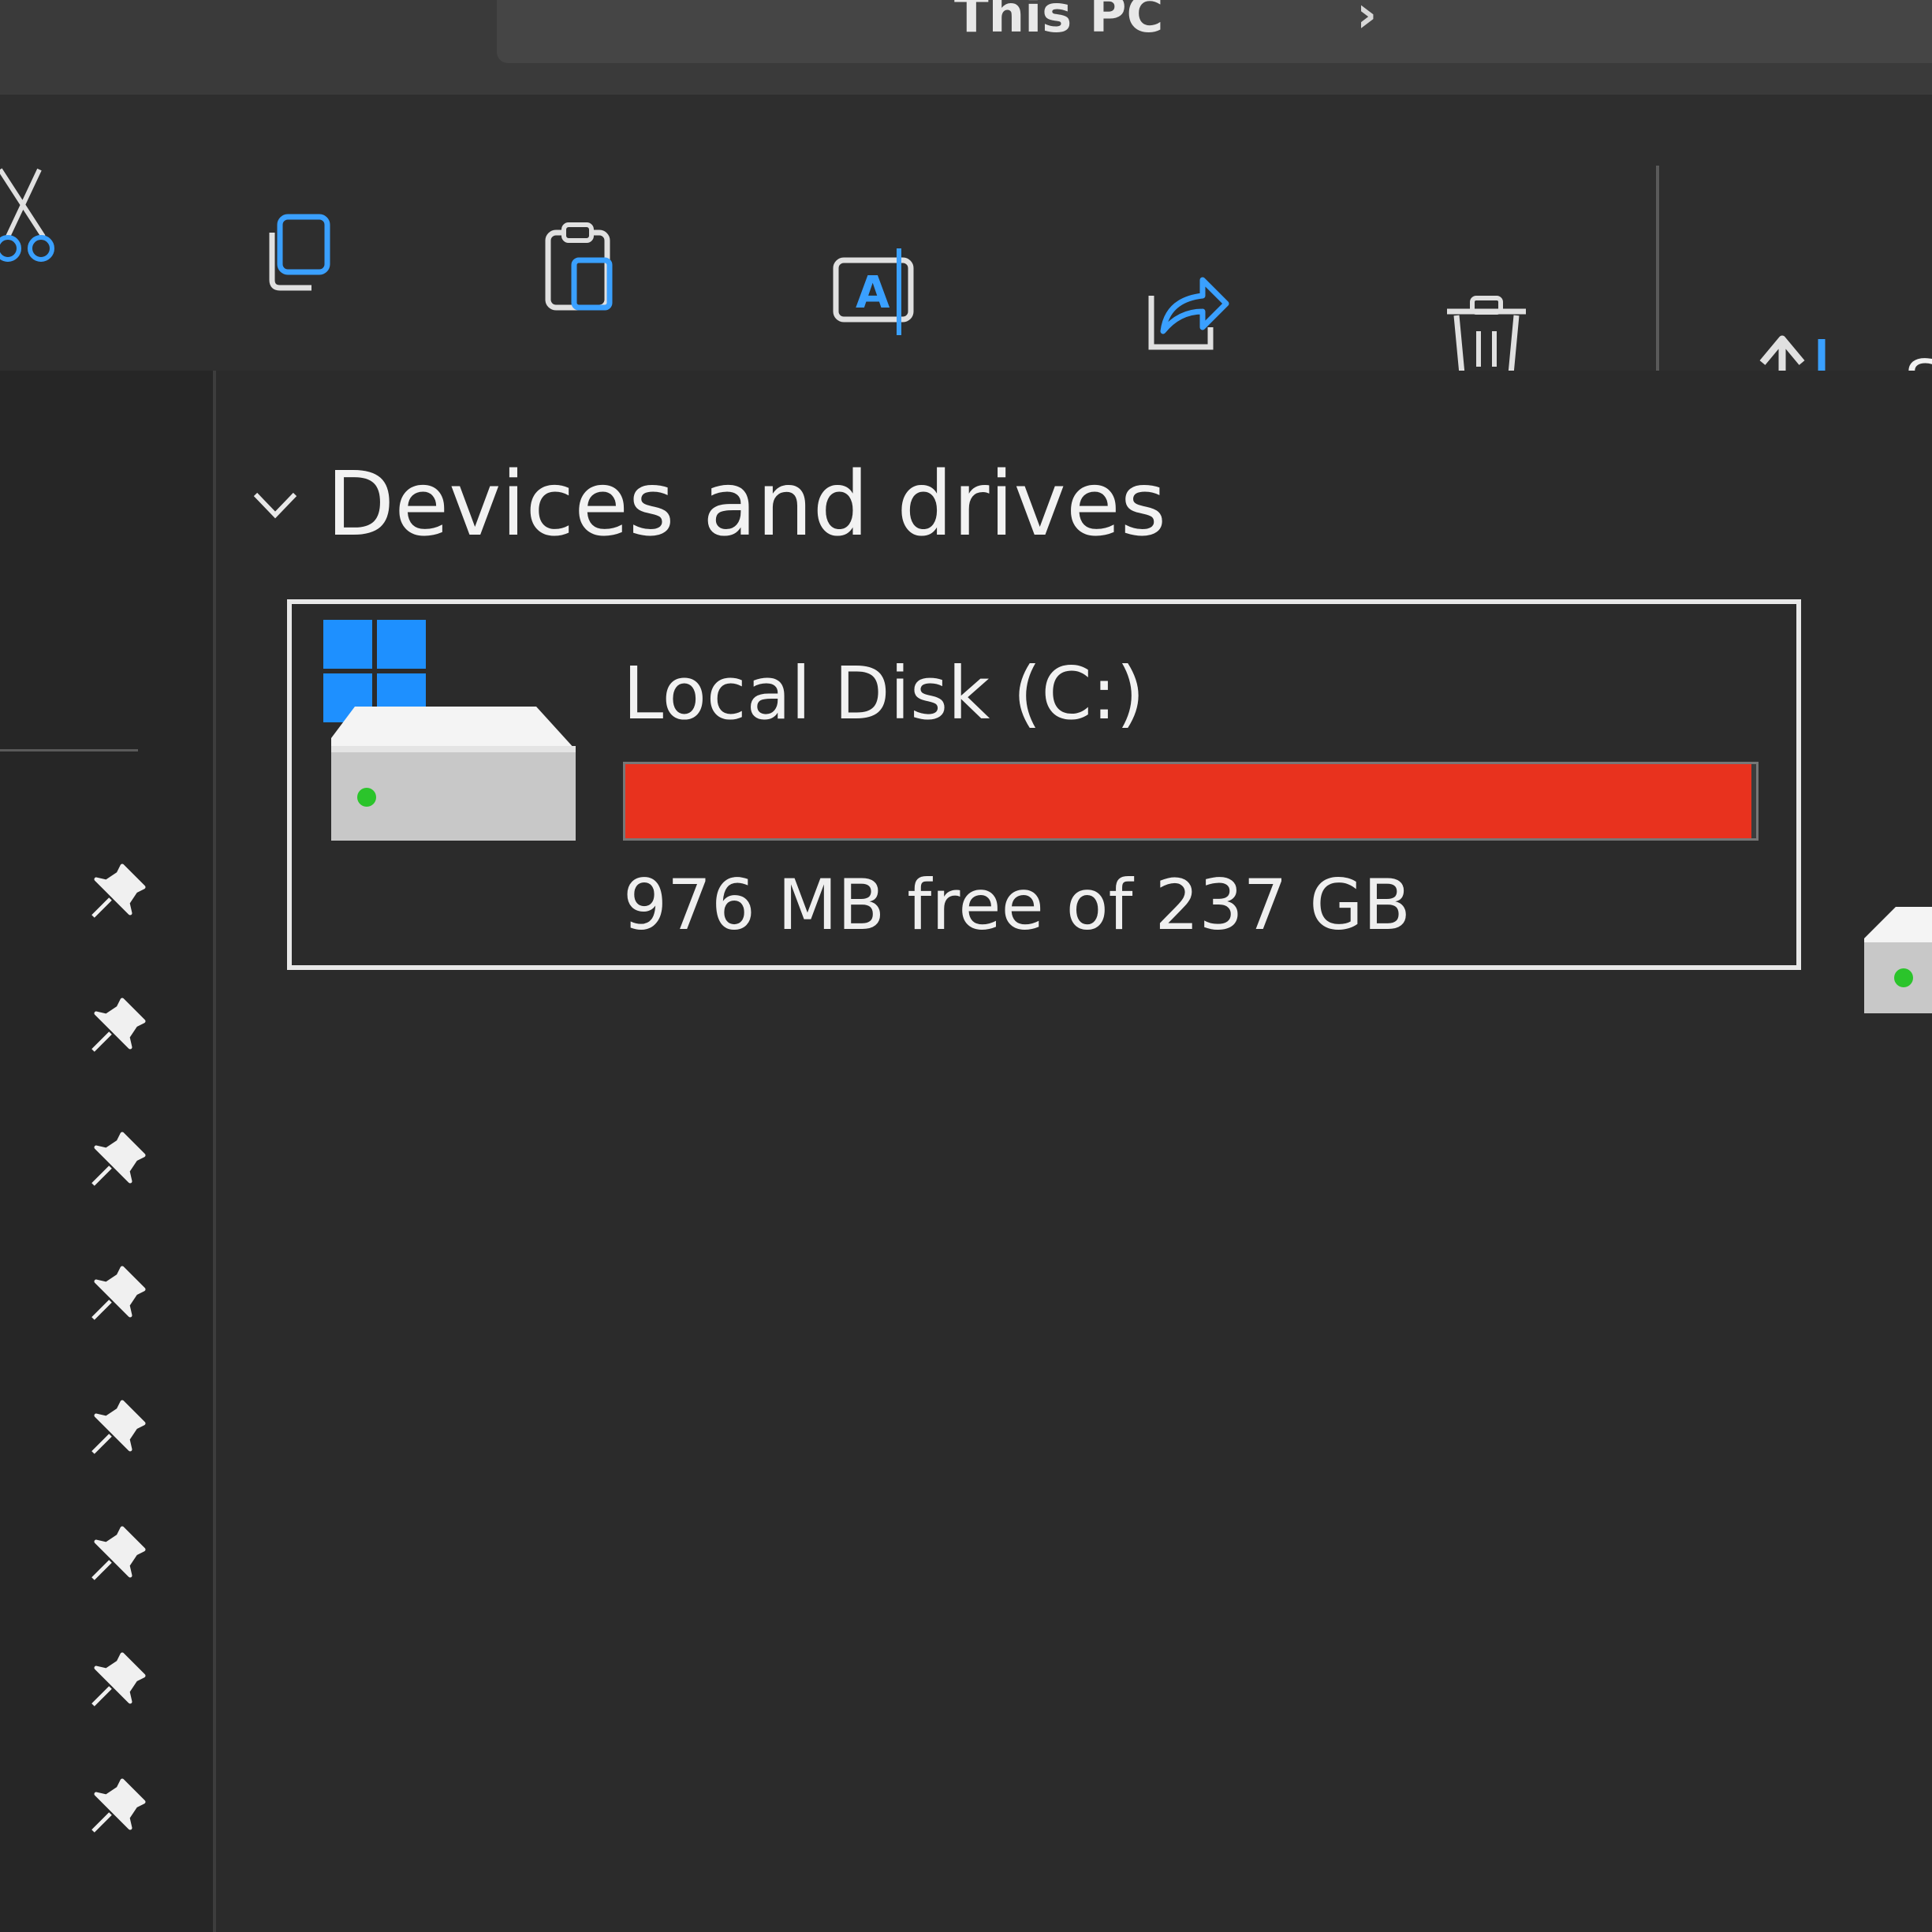  Describe the element at coordinates (579, 267) in the screenshot. I see `paste-icon` at that location.